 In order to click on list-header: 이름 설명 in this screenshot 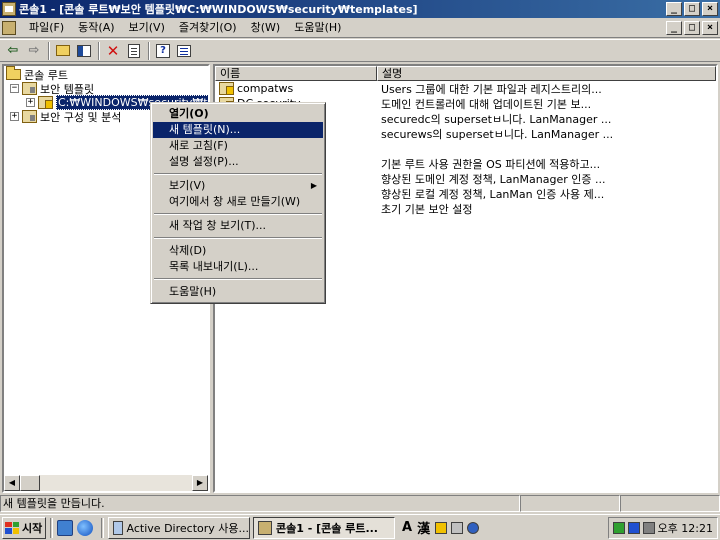, I will do `click(465, 73)`.